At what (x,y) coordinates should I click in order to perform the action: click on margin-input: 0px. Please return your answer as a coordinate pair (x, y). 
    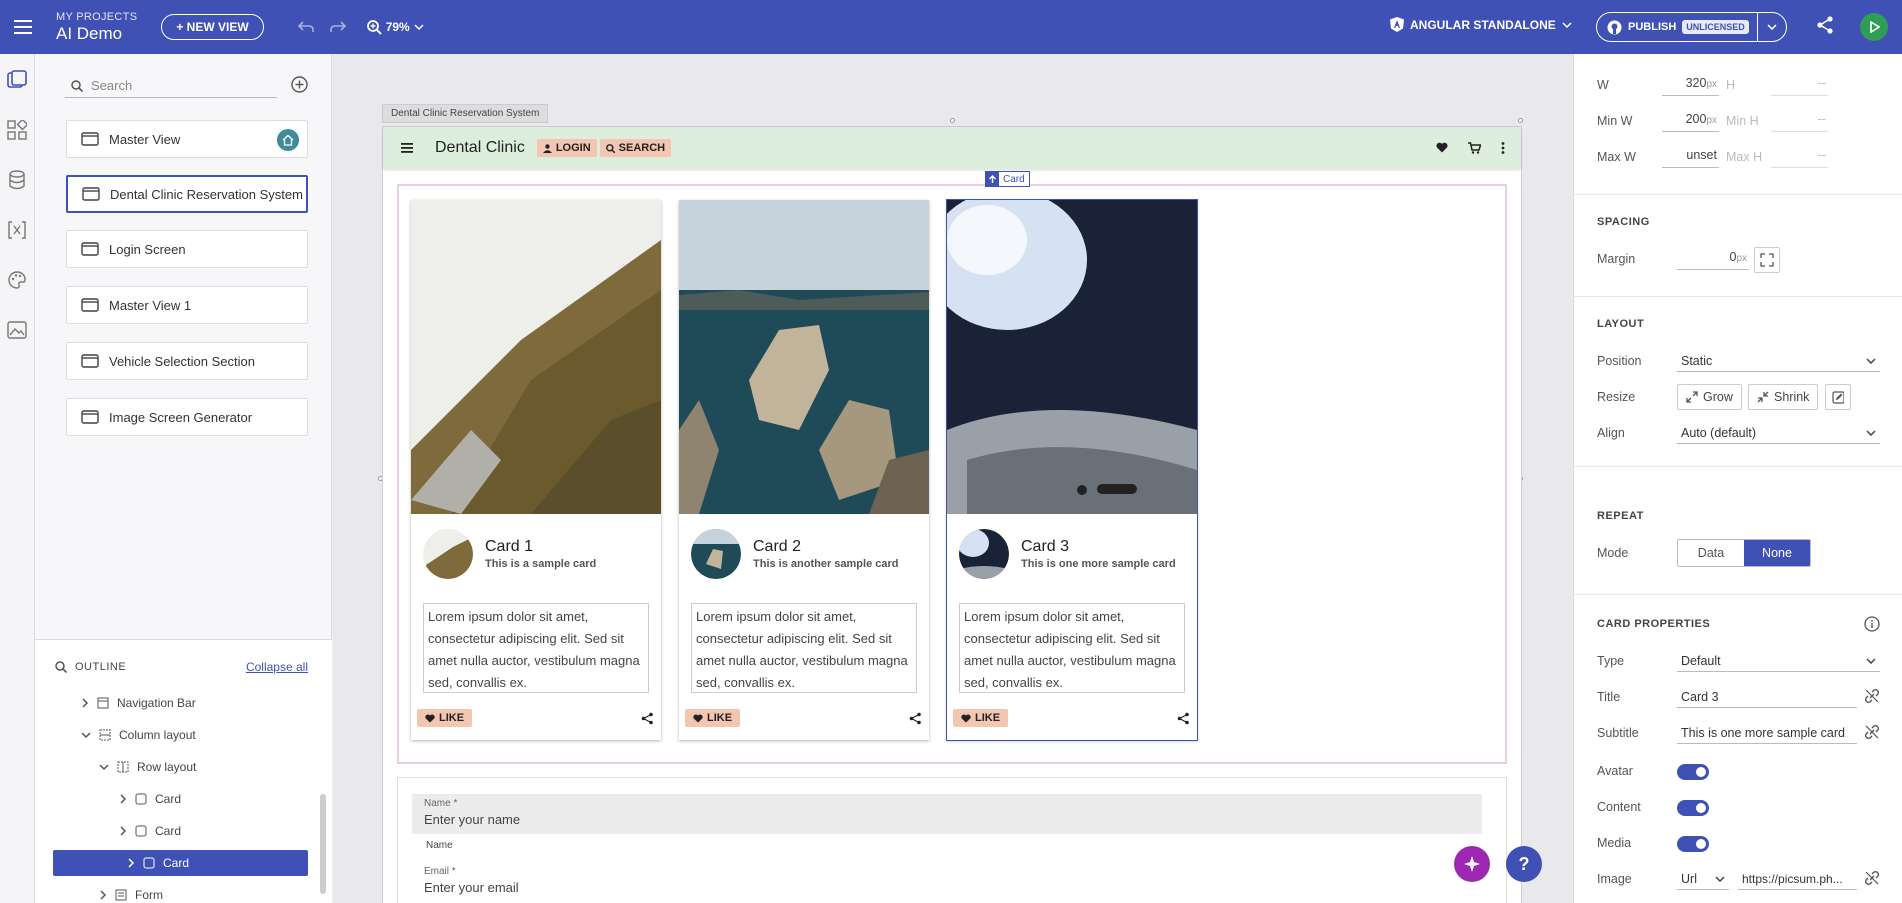
    Looking at the image, I should click on (1713, 260).